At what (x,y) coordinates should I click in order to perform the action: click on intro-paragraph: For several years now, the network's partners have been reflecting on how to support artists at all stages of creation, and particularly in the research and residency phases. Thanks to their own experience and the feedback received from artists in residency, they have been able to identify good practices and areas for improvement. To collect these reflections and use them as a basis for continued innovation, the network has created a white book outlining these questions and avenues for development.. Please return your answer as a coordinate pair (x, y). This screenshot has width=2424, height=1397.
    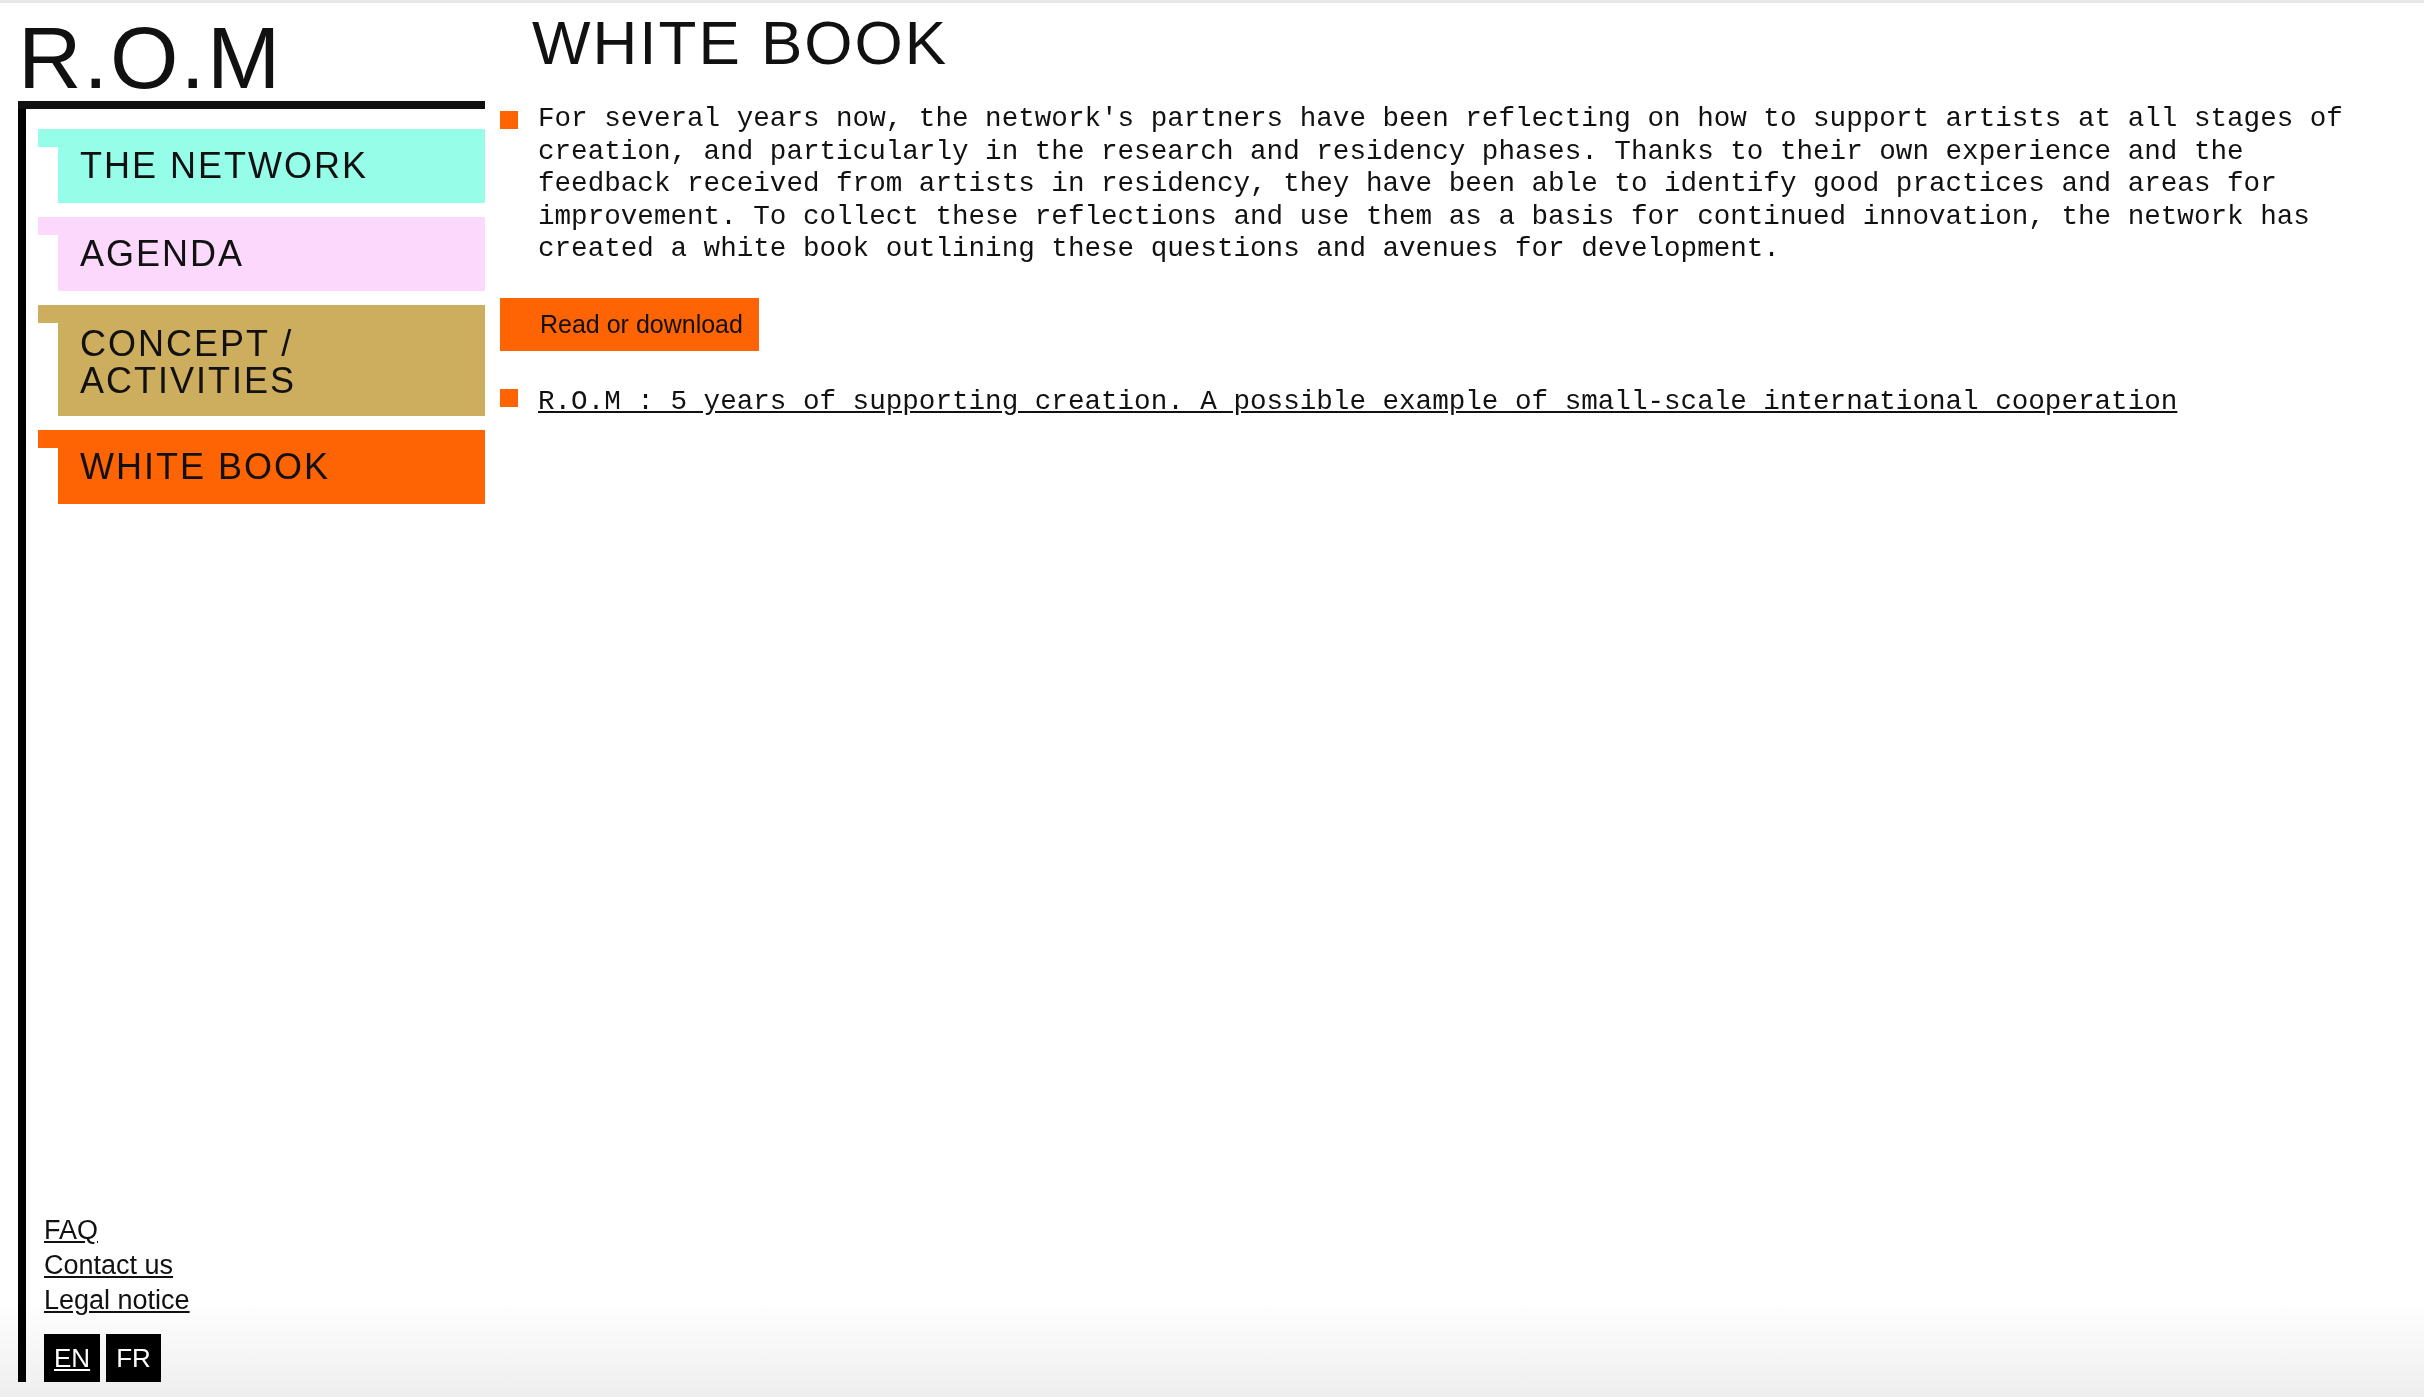
    Looking at the image, I should click on (1441, 184).